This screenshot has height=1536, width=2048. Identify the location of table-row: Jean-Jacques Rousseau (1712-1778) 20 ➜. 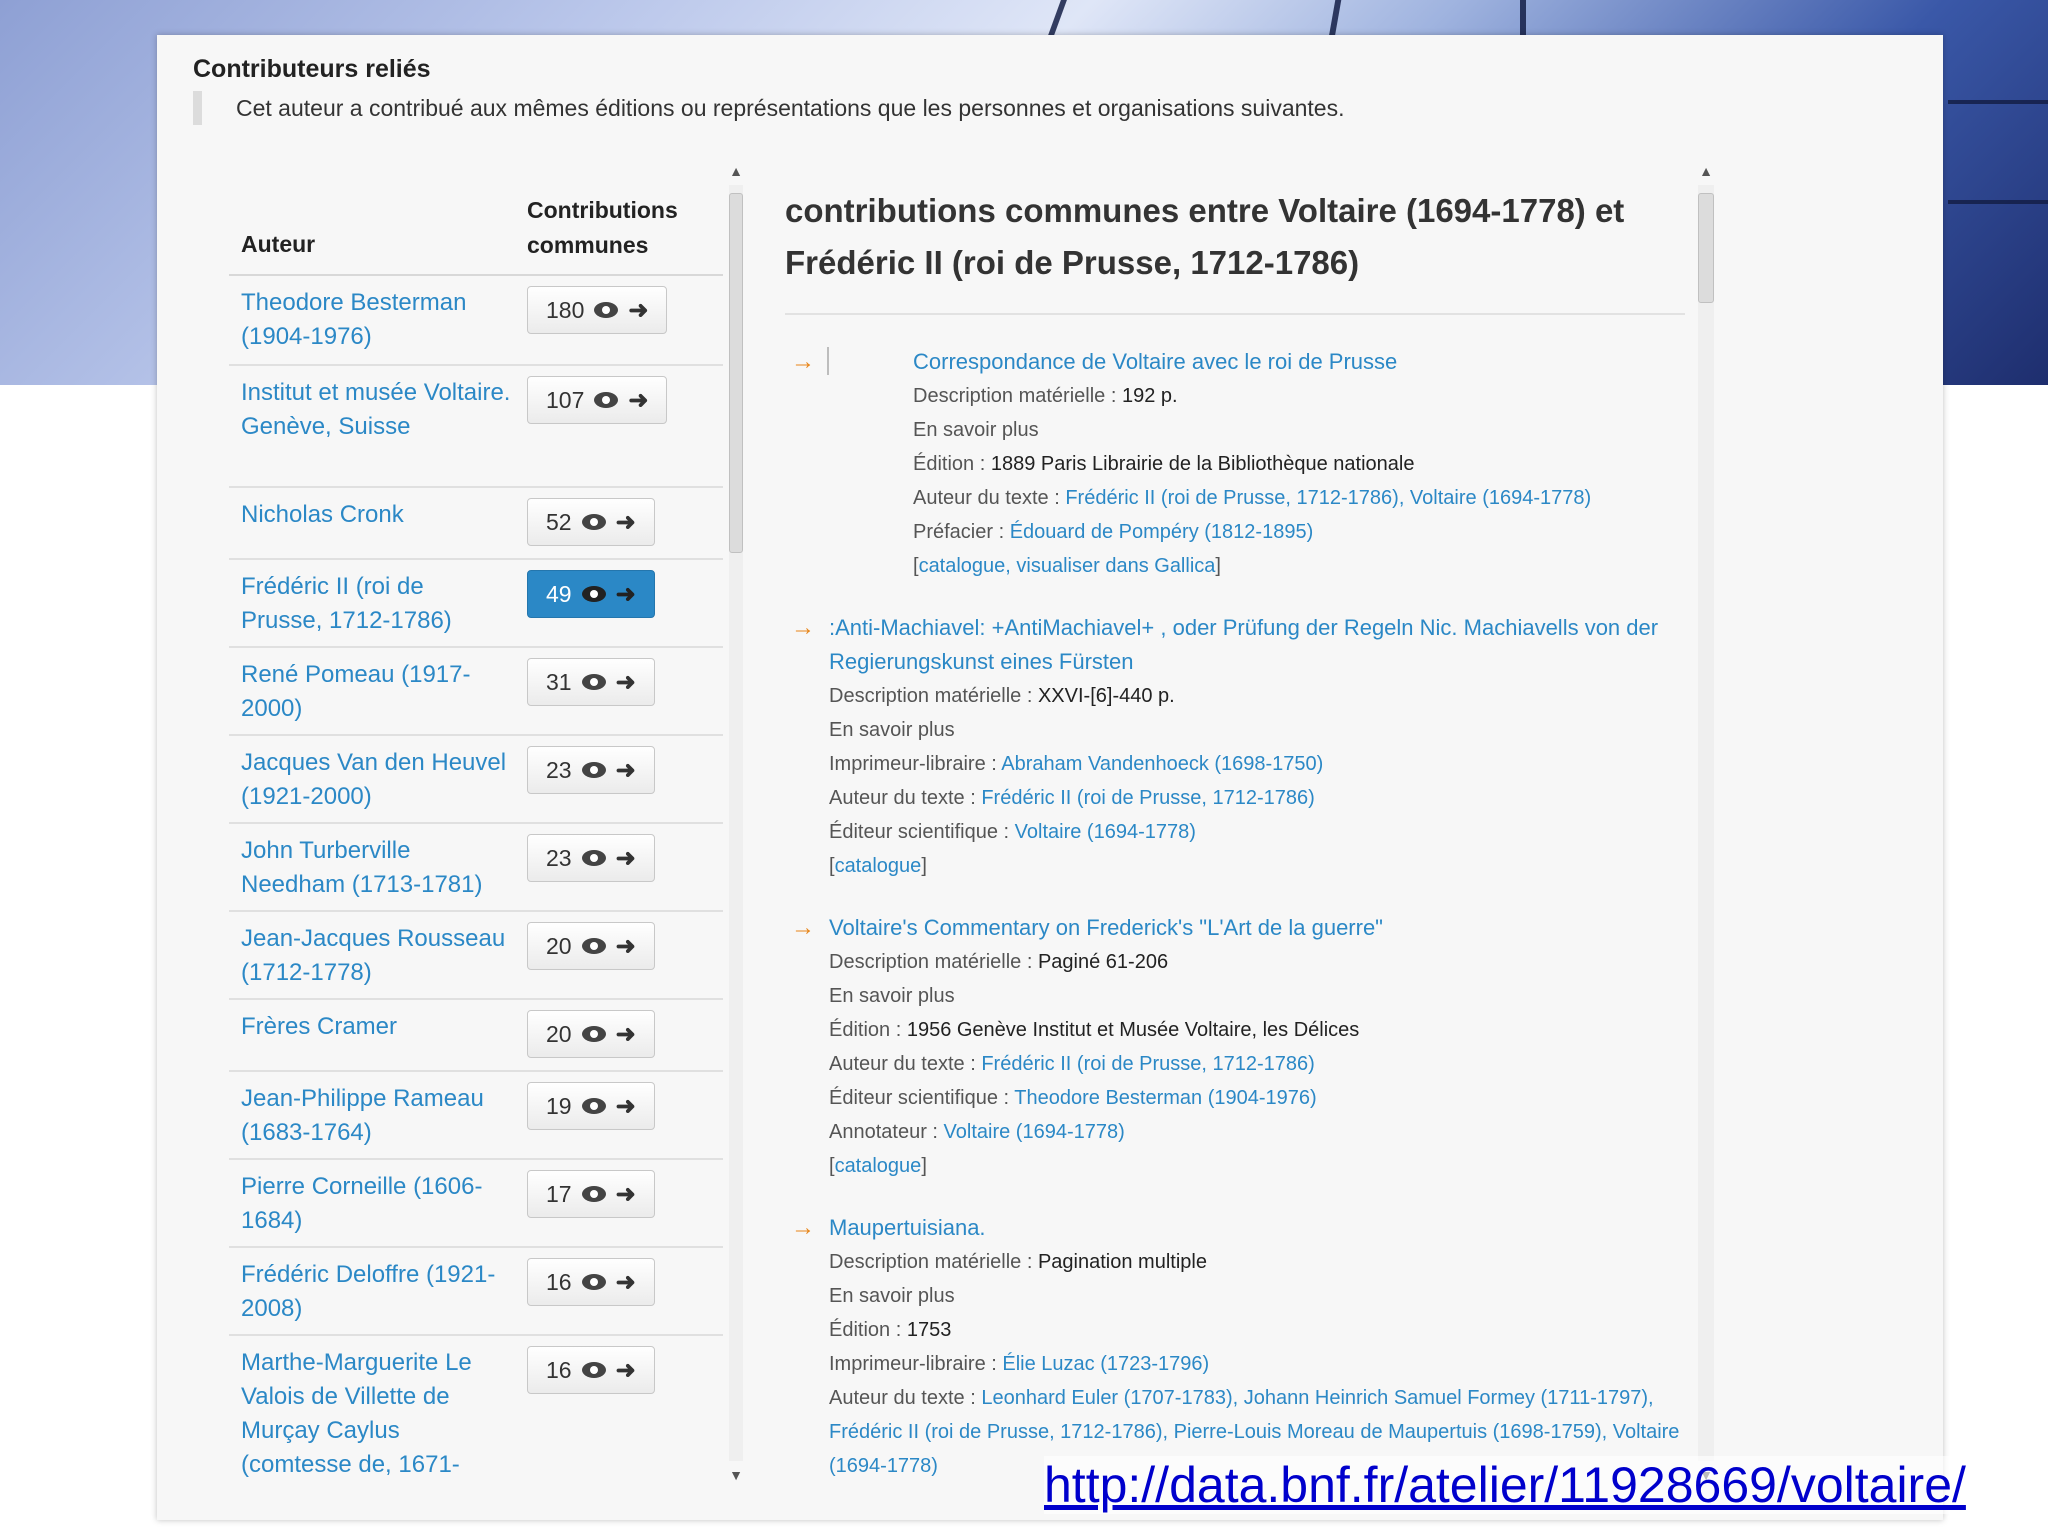
(476, 956).